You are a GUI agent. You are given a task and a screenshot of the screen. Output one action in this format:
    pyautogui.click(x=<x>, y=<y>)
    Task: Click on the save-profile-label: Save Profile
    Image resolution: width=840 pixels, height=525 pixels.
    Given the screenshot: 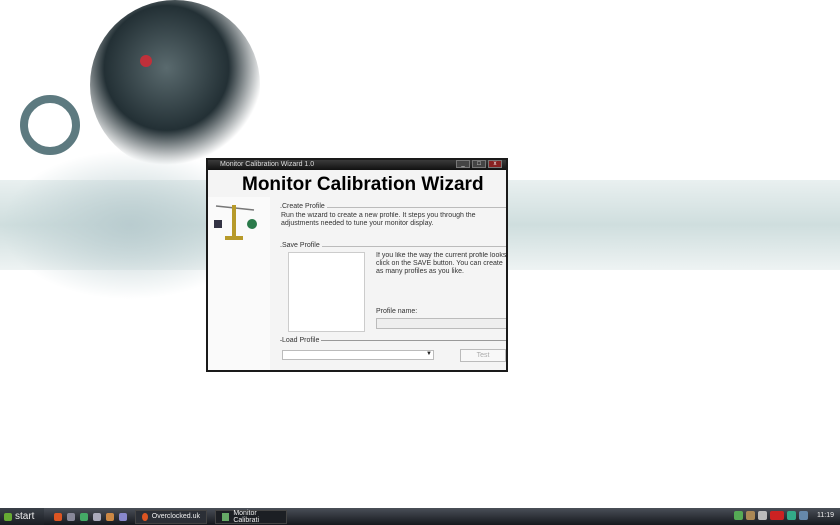 What is the action you would take?
    pyautogui.click(x=302, y=245)
    